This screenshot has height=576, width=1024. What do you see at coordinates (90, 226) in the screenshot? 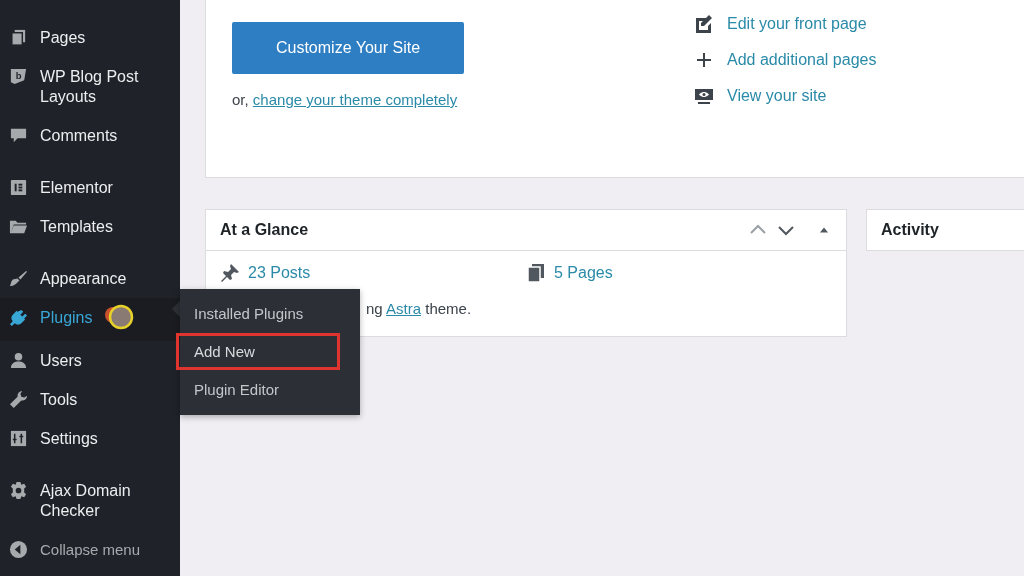
I see `sidebar-item: Templates` at bounding box center [90, 226].